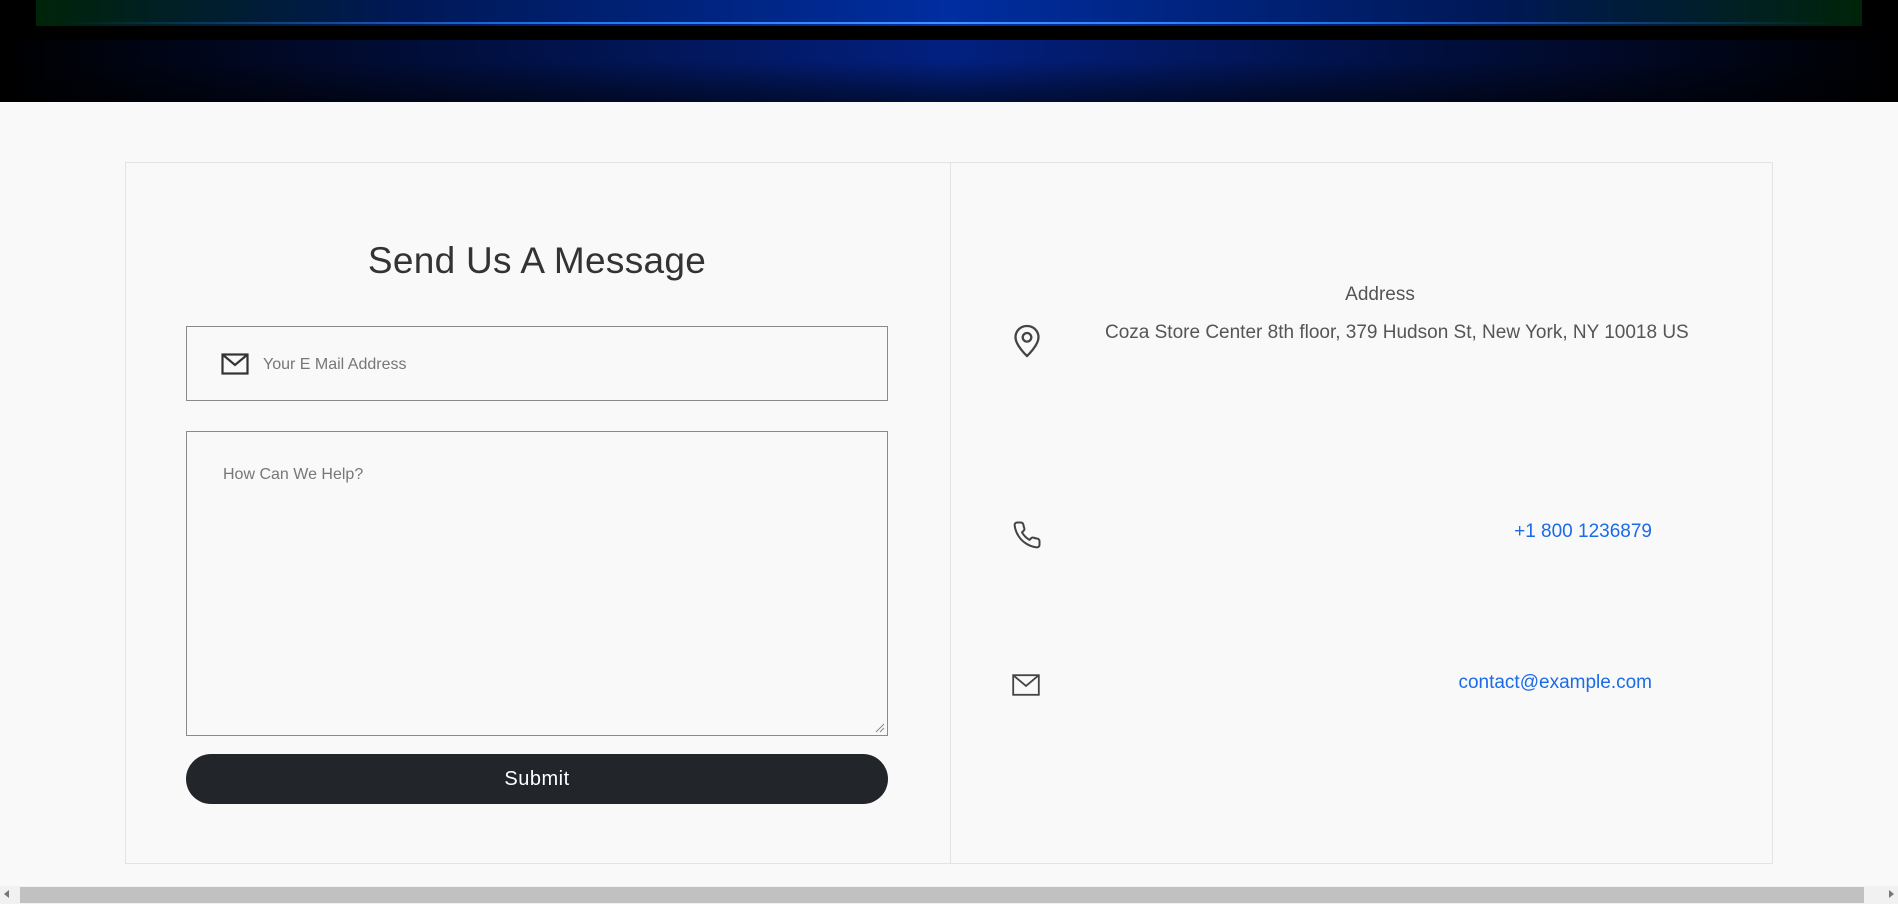 The height and width of the screenshot is (904, 1898). I want to click on hero-shade, so click(949, 81).